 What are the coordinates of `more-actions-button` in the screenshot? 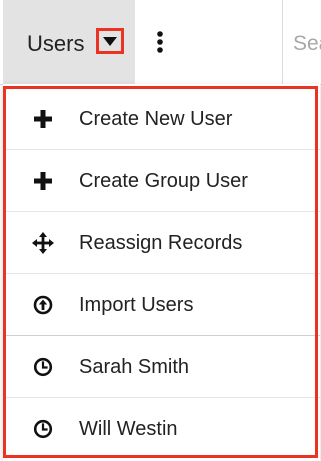 It's located at (160, 42).